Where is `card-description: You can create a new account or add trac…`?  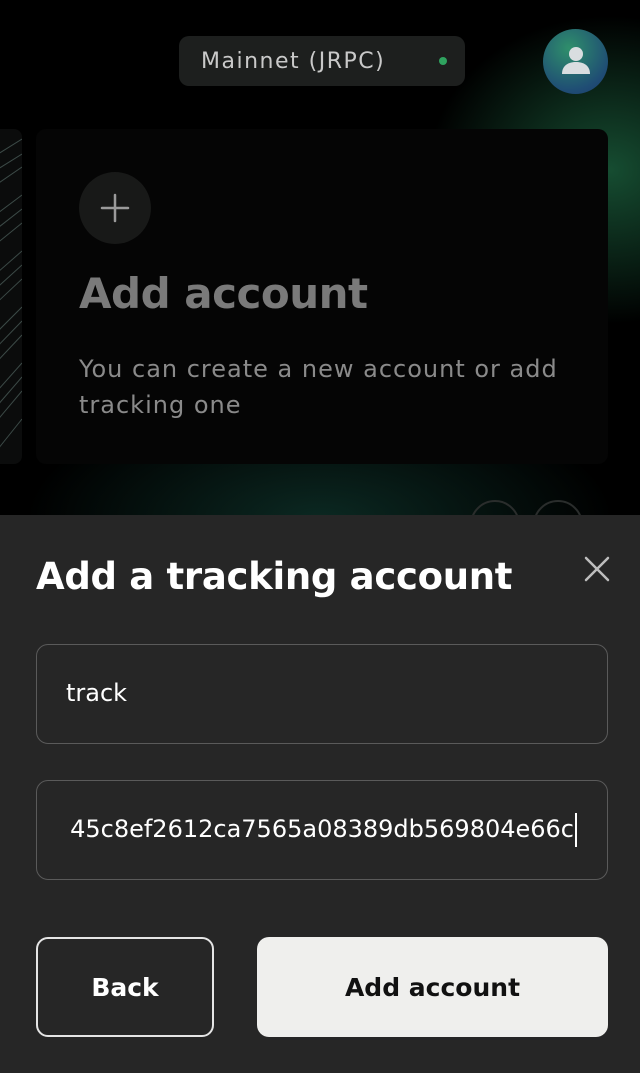
card-description: You can create a new account or add trac… is located at coordinates (318, 387).